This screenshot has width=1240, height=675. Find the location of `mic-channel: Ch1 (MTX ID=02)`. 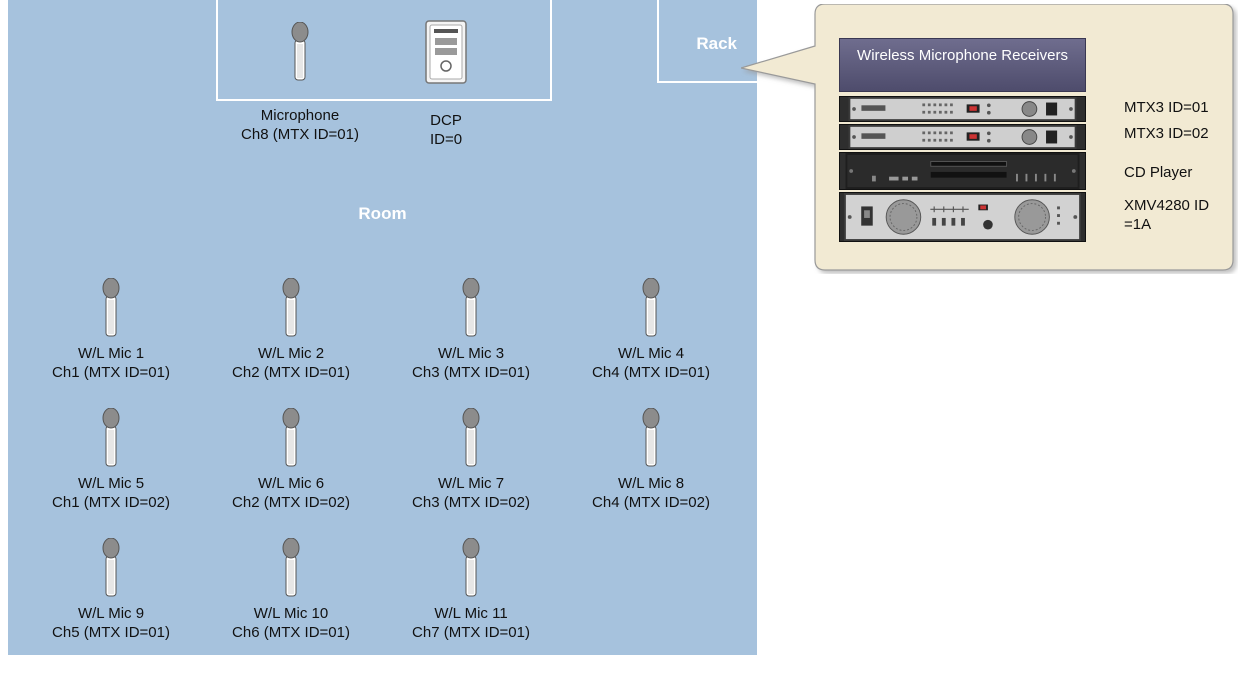

mic-channel: Ch1 (MTX ID=02) is located at coordinates (111, 502).